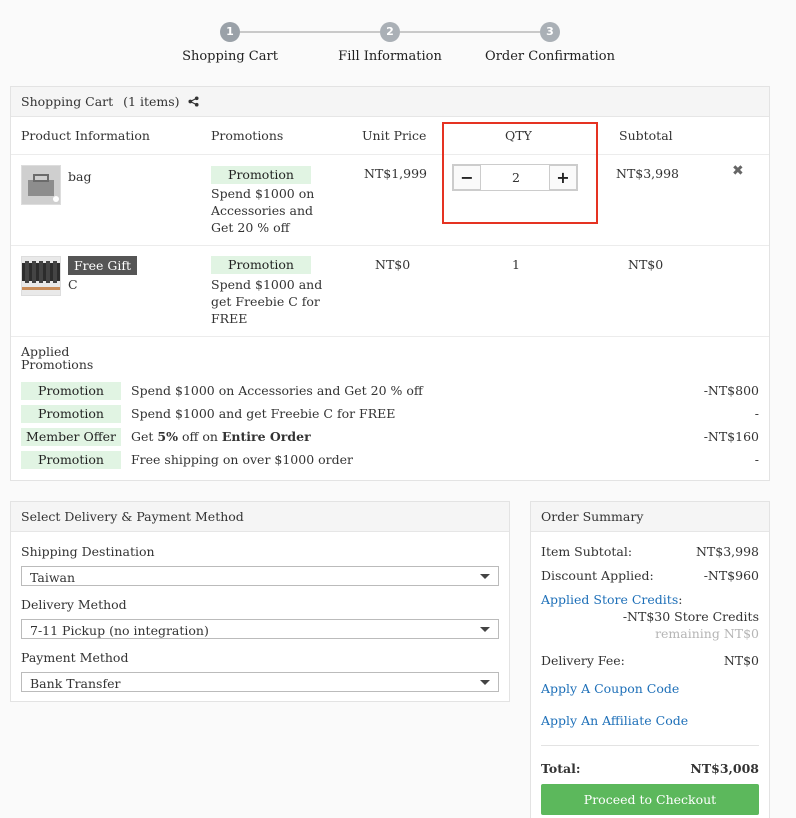 The image size is (796, 818). What do you see at coordinates (193, 103) in the screenshot?
I see `share-icon` at bounding box center [193, 103].